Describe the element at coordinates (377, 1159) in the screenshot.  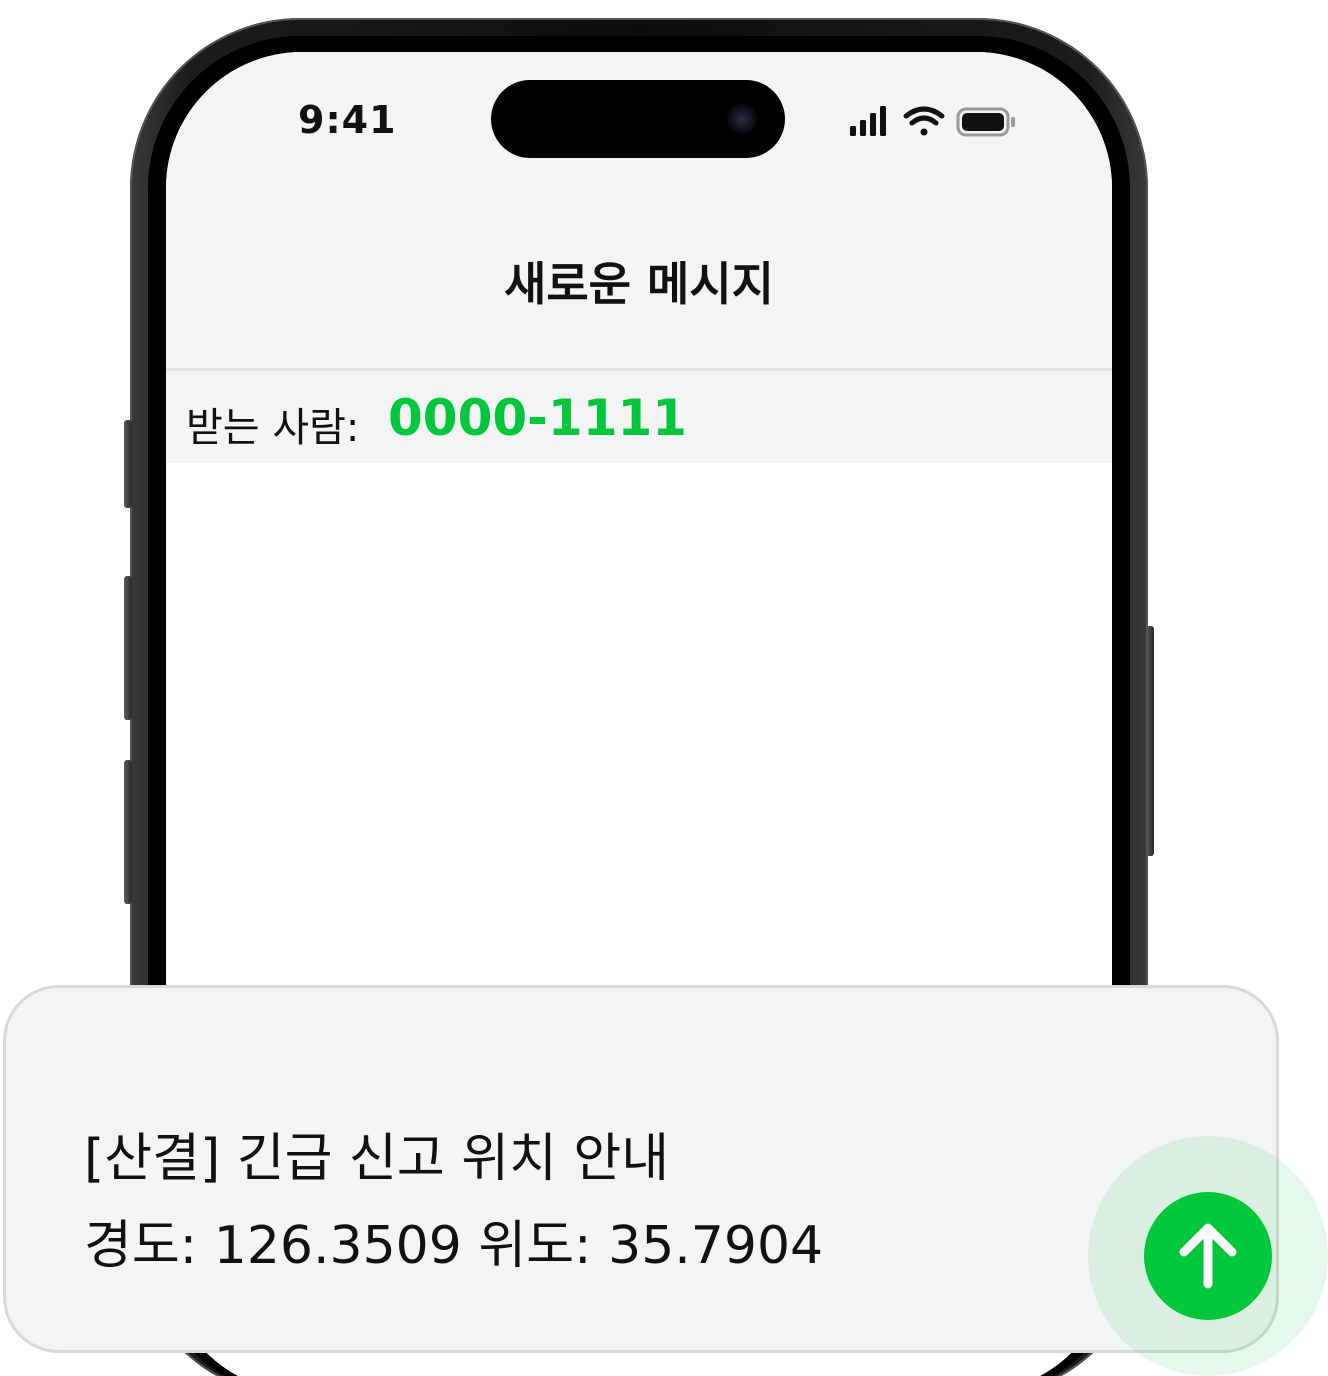
I see `message-line-title: [산결] 긴급 신고 위치 안내` at that location.